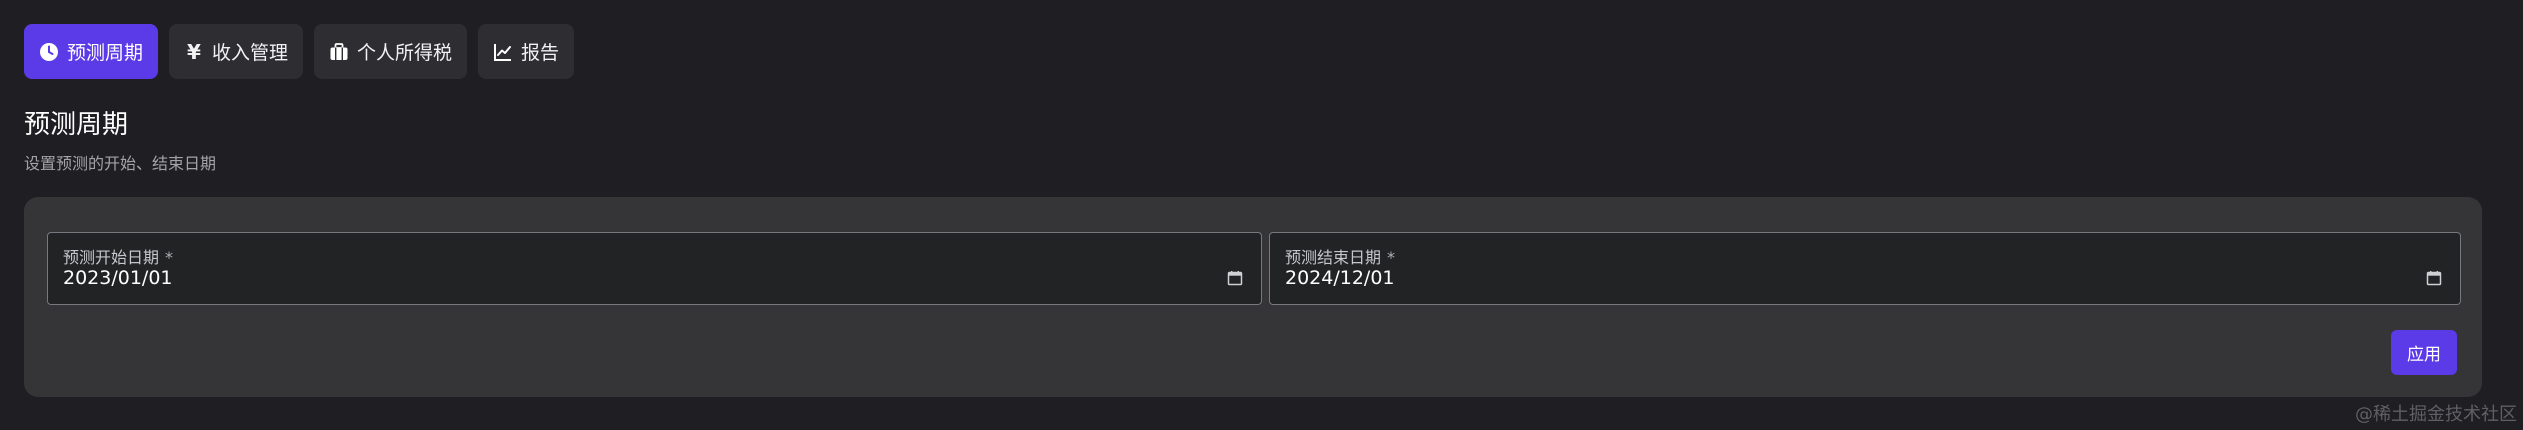  I want to click on yen-icon: ¥, so click(194, 52).